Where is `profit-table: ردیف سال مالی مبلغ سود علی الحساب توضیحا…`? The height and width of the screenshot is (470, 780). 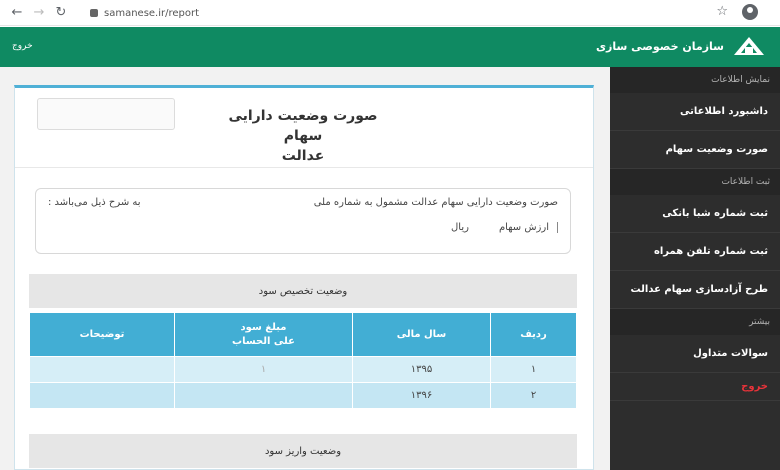
profit-table: ردیف سال مالی مبلغ سود علی الحساب توضیحا… is located at coordinates (303, 360).